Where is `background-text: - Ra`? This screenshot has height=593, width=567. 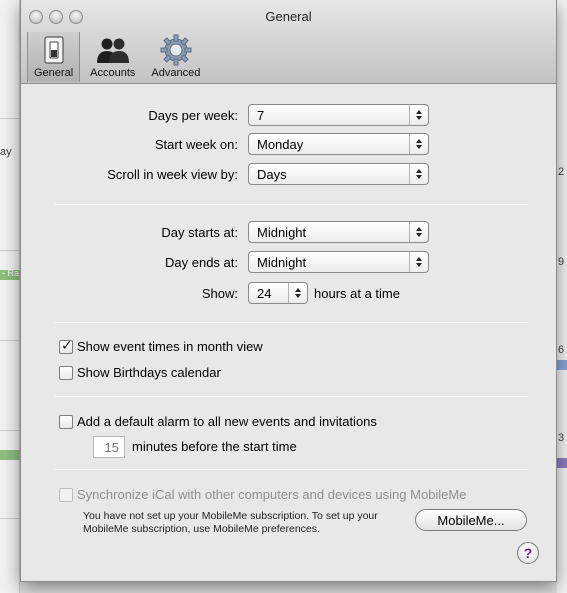 background-text: - Ra is located at coordinates (11, 273).